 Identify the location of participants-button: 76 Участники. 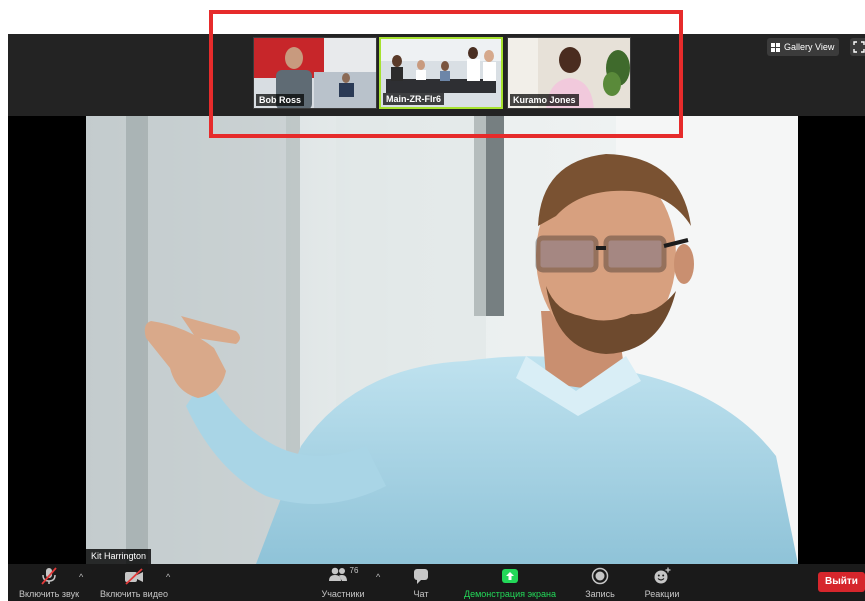
(343, 582).